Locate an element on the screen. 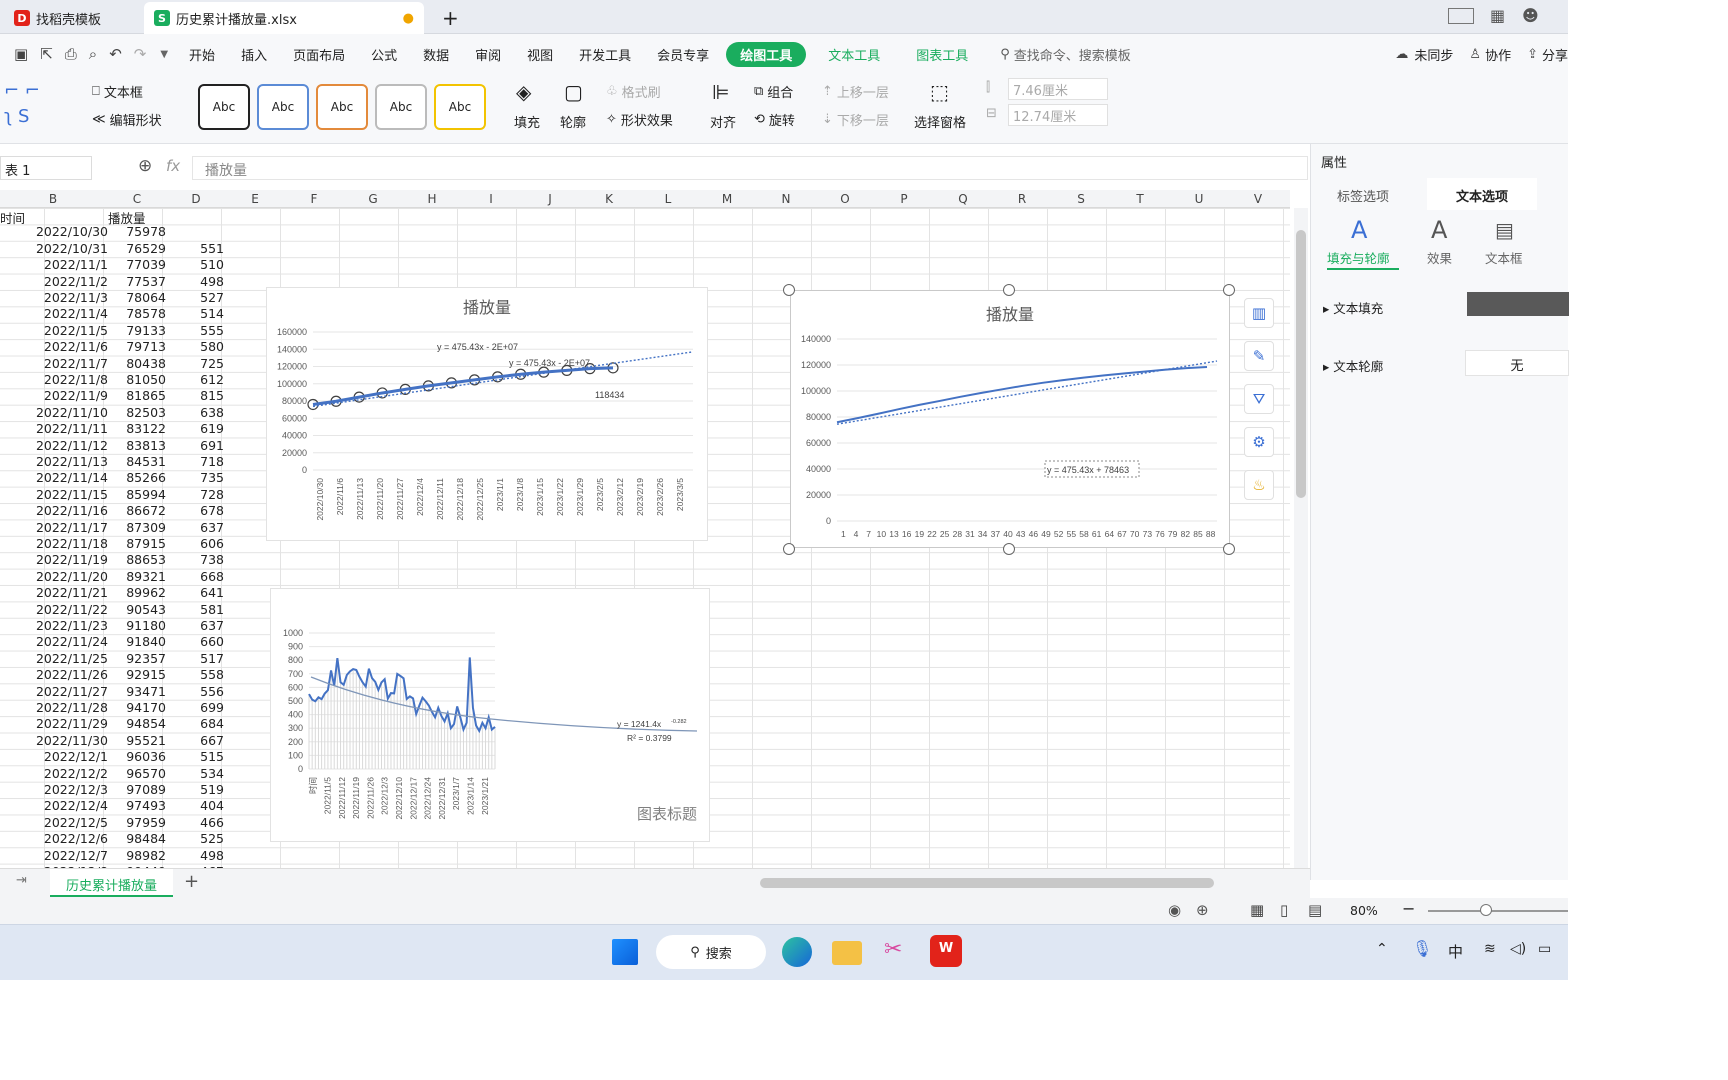 This screenshot has width=1728, height=1080. cell-b: 2022/11/4 is located at coordinates (54, 314).